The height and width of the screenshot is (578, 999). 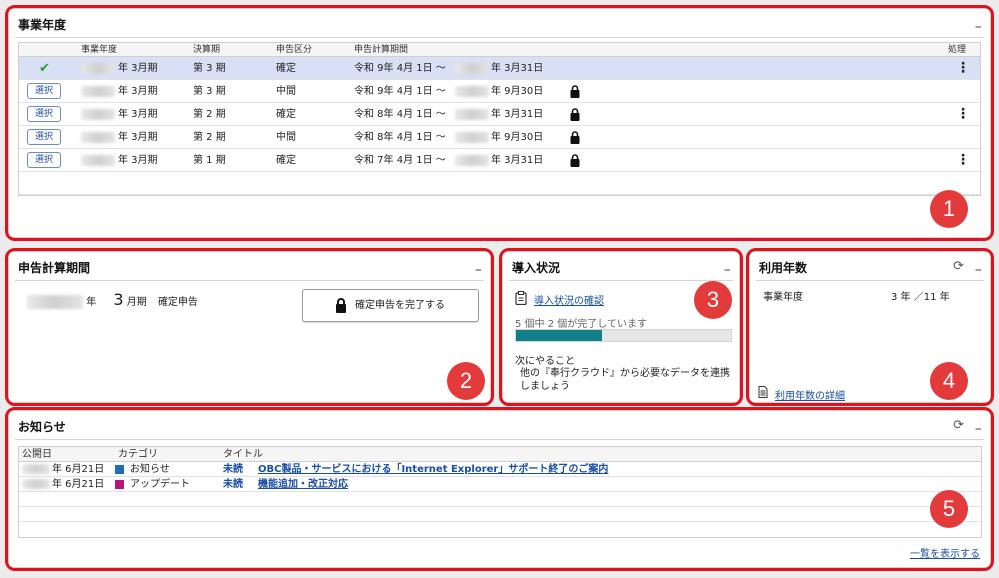 I want to click on news-date: 年 6月21日, so click(x=78, y=484).